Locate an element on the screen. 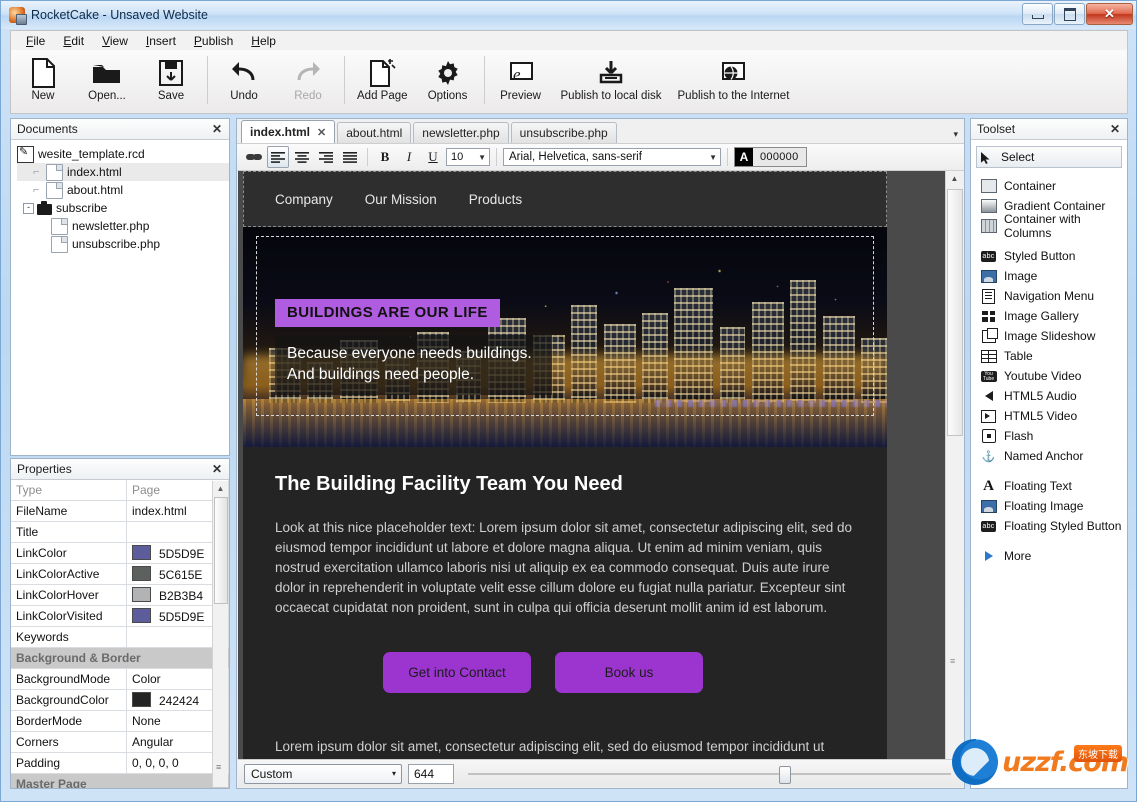  tree-item-unsubscribe: unsubscribe.php is located at coordinates (123, 244).